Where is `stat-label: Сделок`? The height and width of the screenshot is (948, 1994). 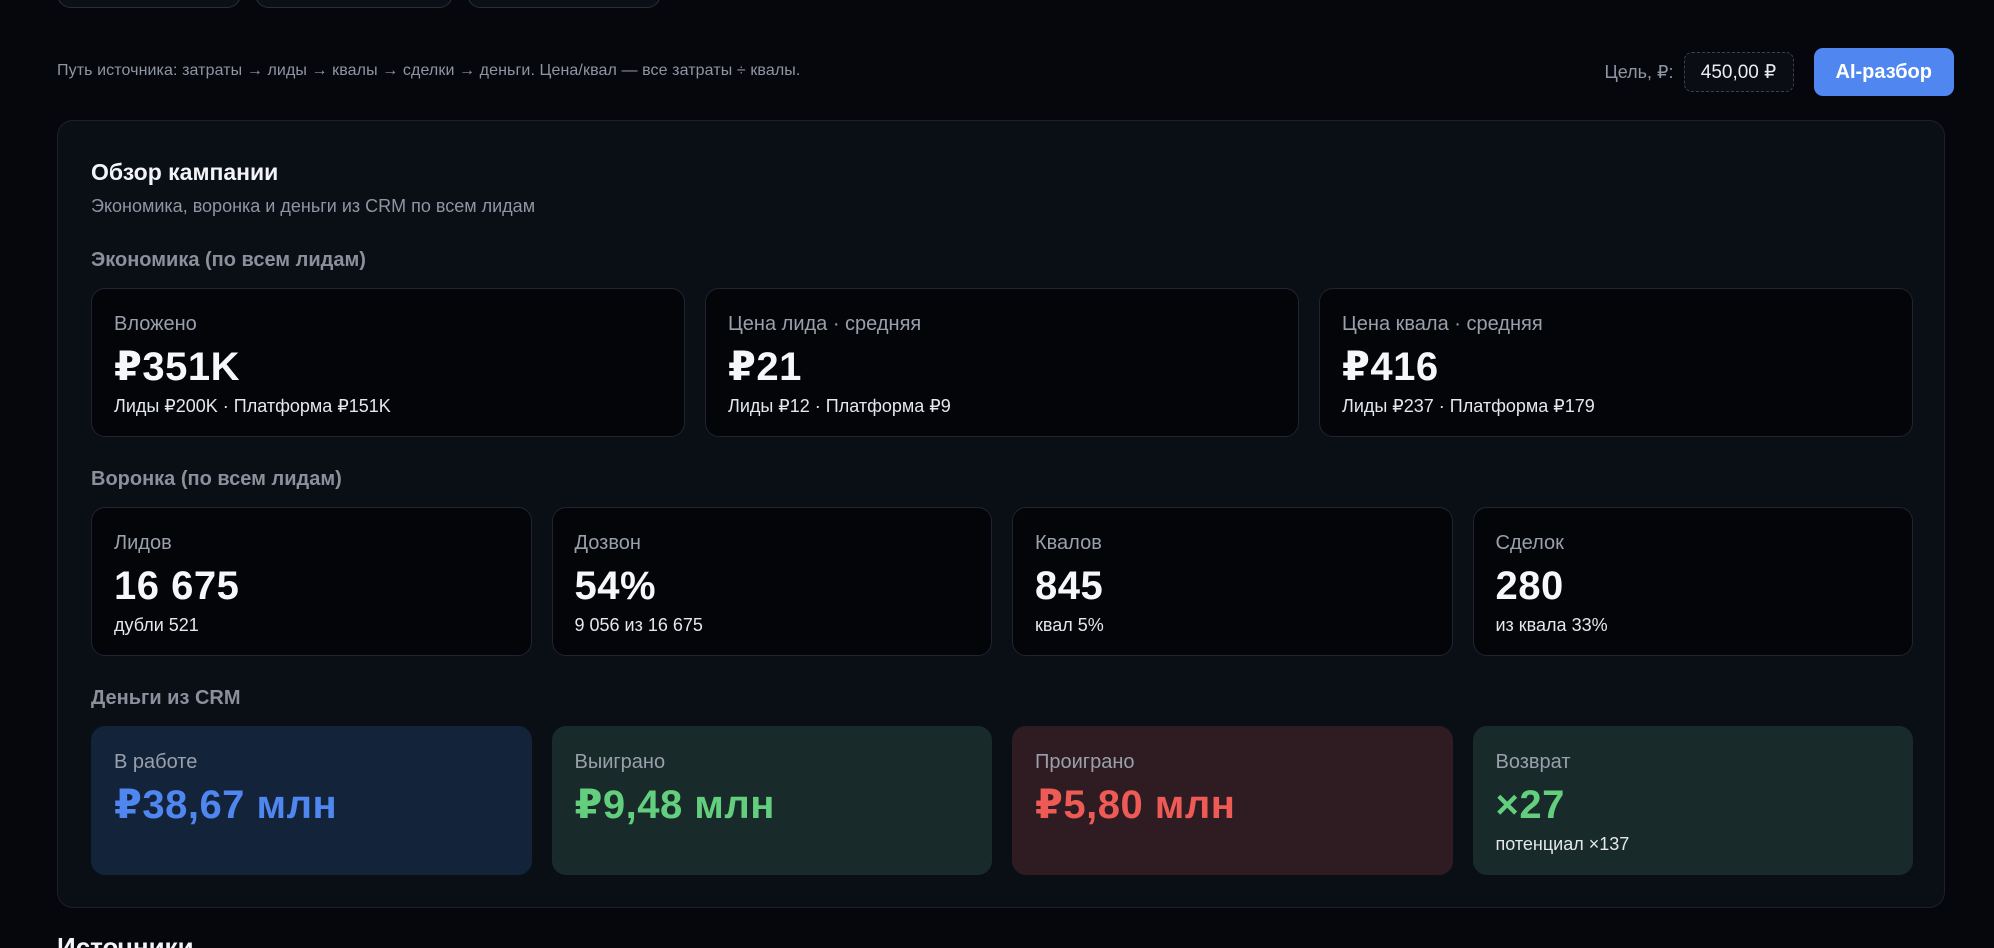 stat-label: Сделок is located at coordinates (1529, 543).